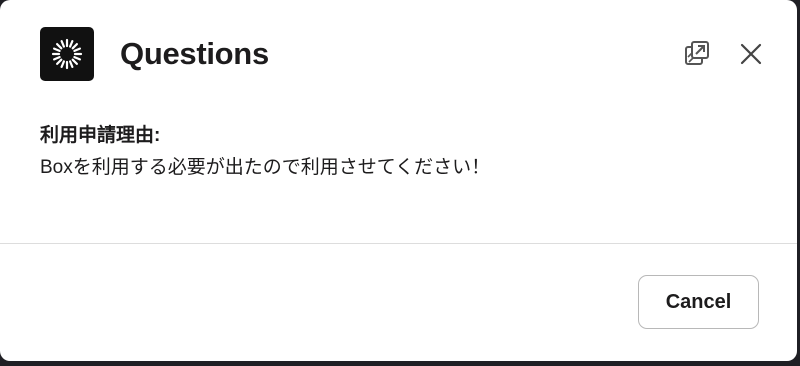  I want to click on close-icon, so click(751, 54).